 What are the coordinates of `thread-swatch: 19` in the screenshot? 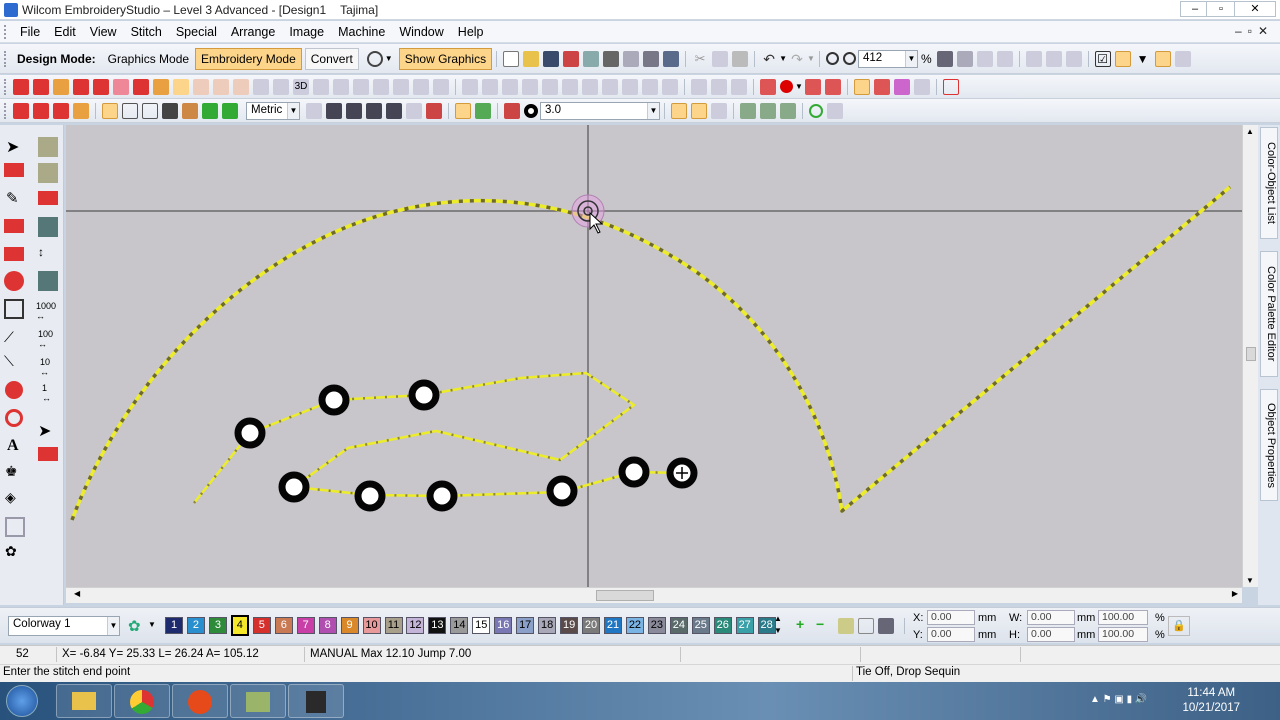 It's located at (569, 625).